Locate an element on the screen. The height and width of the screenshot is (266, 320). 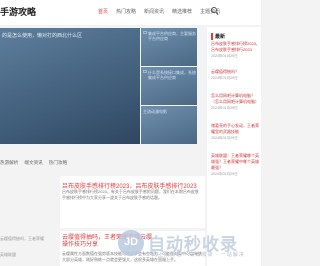
tab-hot-analysis: 热游解析 is located at coordinates (9, 165).